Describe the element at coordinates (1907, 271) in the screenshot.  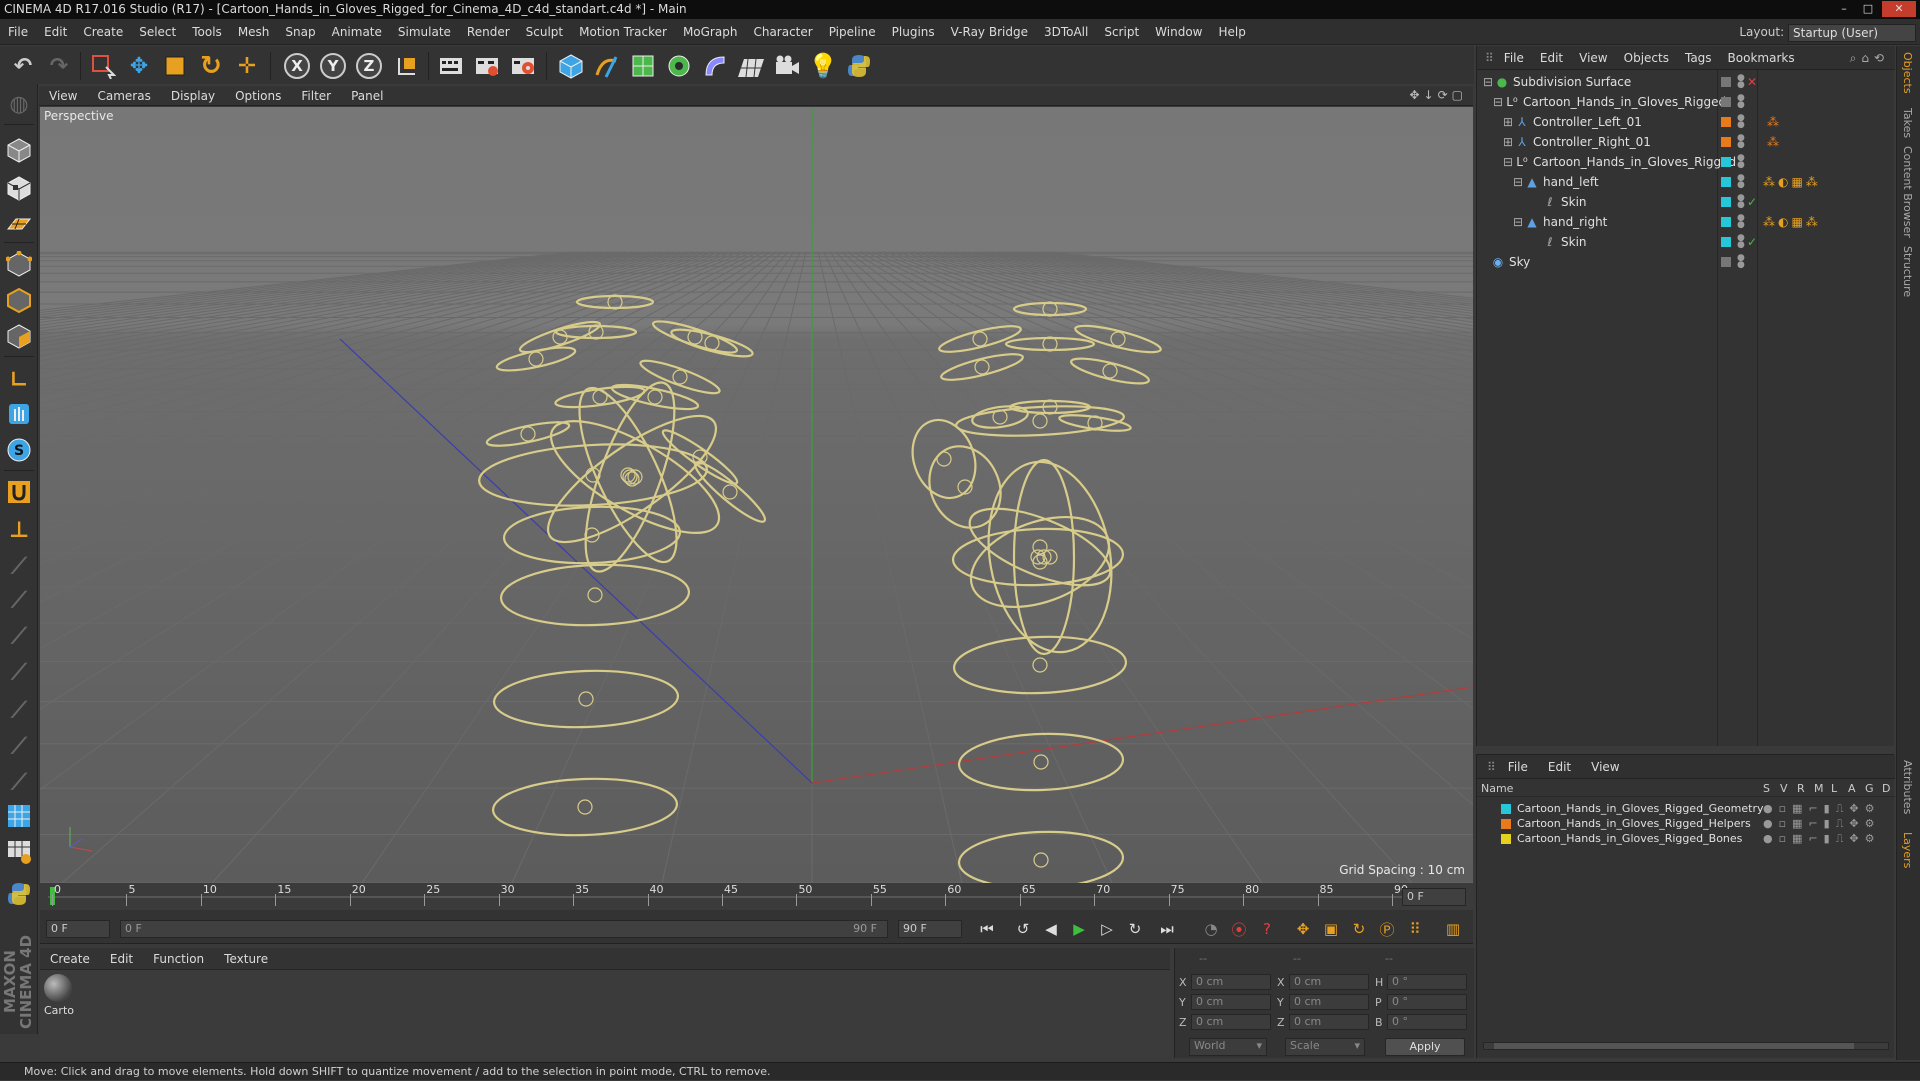
I see `side-tab-structure: Structure` at that location.